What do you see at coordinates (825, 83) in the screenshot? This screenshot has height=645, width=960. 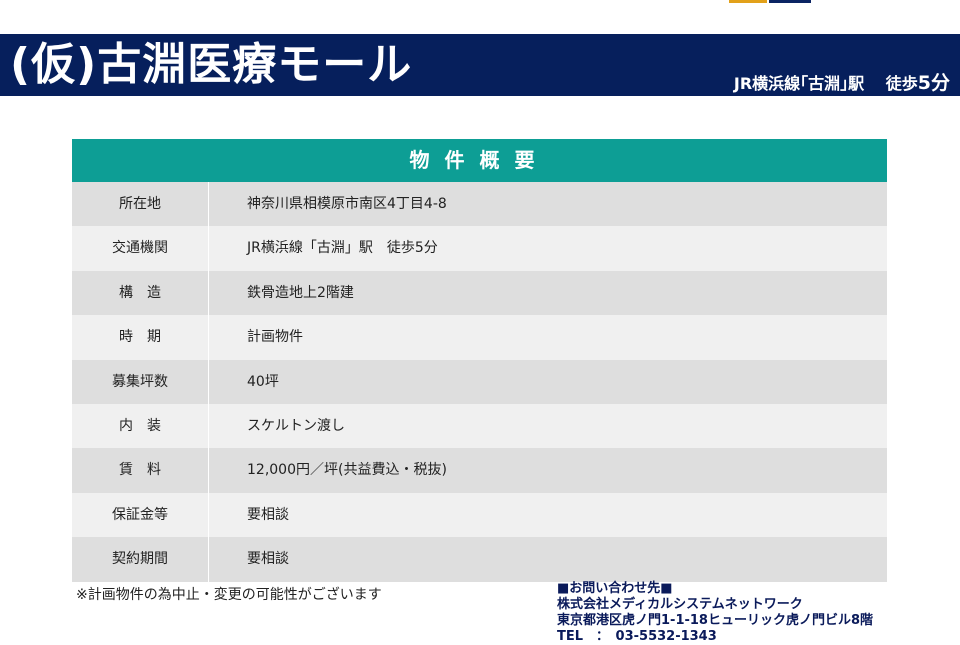 I see `station-access-text: JR横浜線｢古淵｣駅 徒歩` at bounding box center [825, 83].